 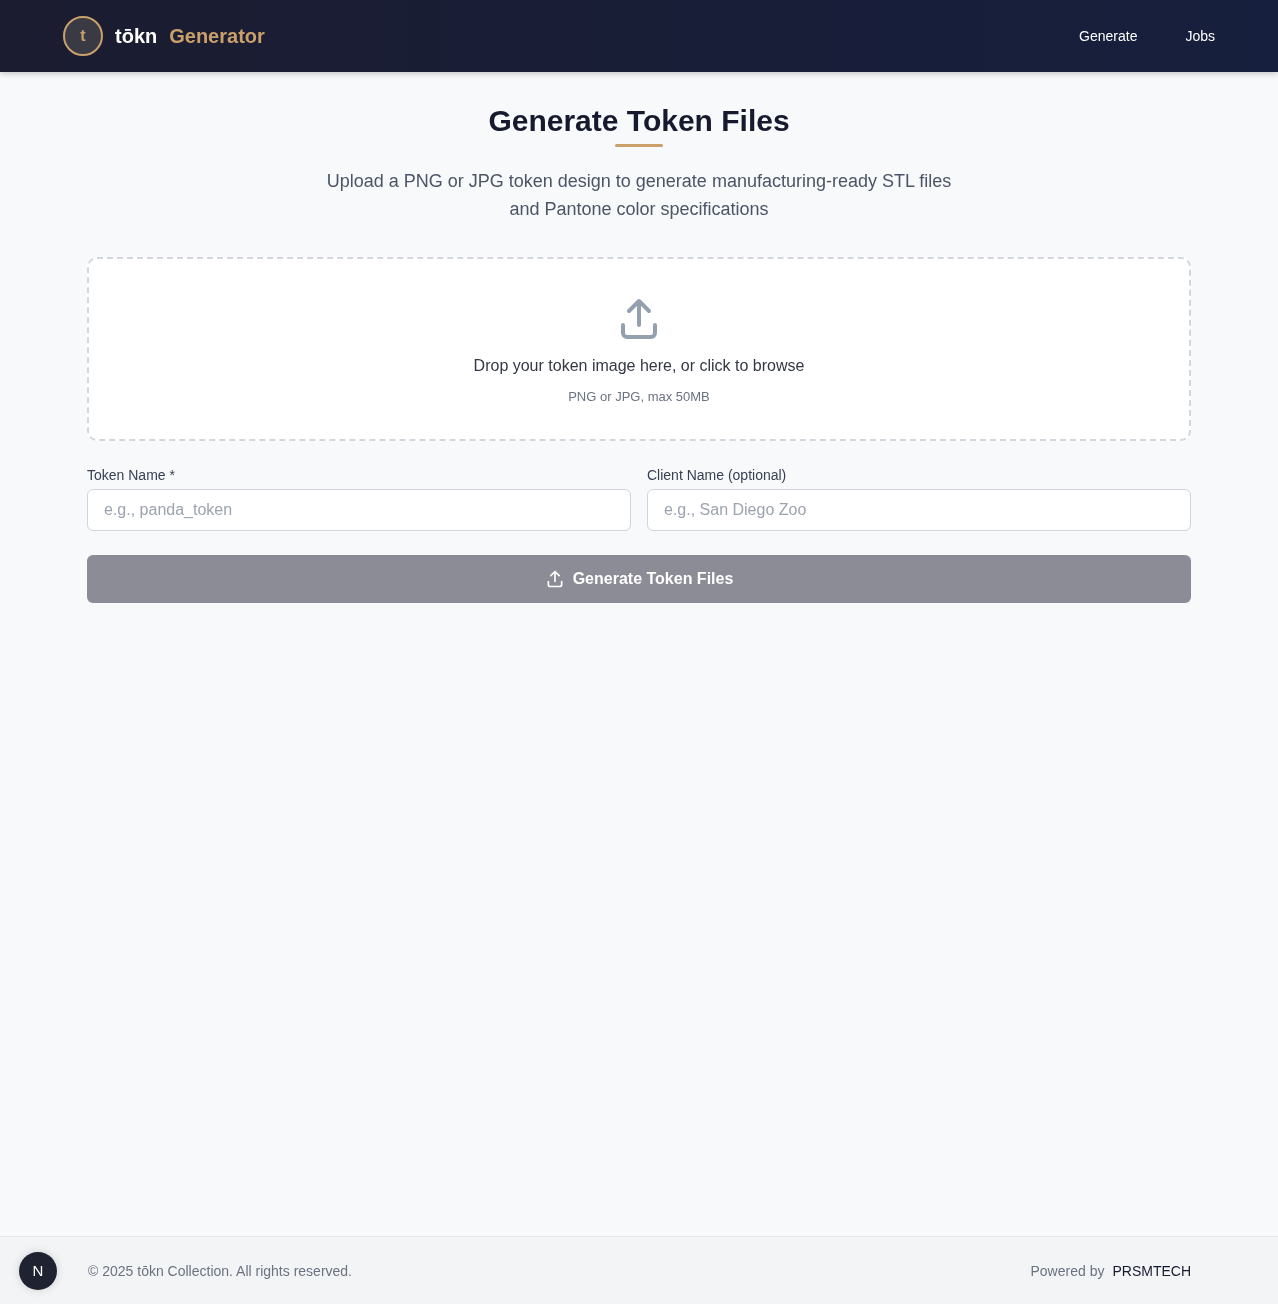 What do you see at coordinates (1067, 1270) in the screenshot?
I see `powered-by-text: Powered by` at bounding box center [1067, 1270].